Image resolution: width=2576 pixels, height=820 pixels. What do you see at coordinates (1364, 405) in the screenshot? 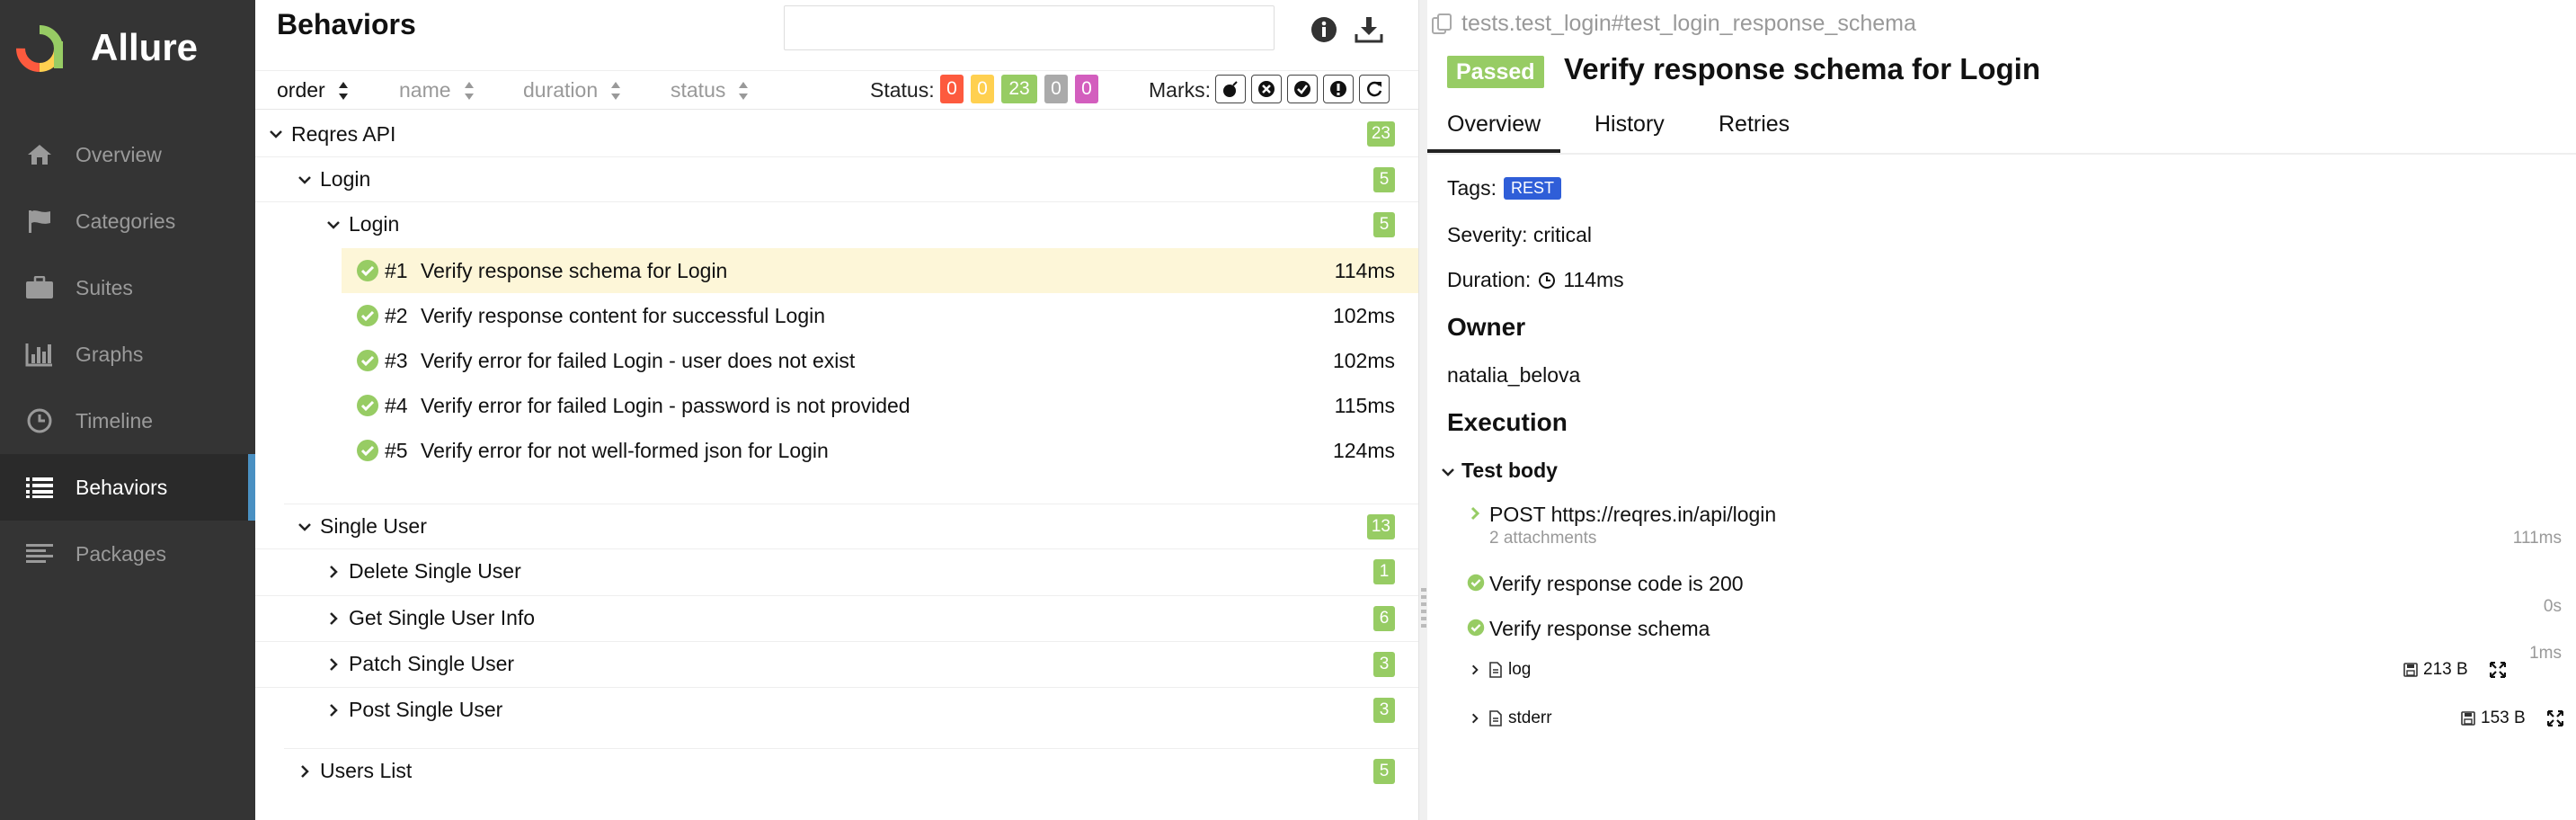
I see `test-duration: 115ms` at bounding box center [1364, 405].